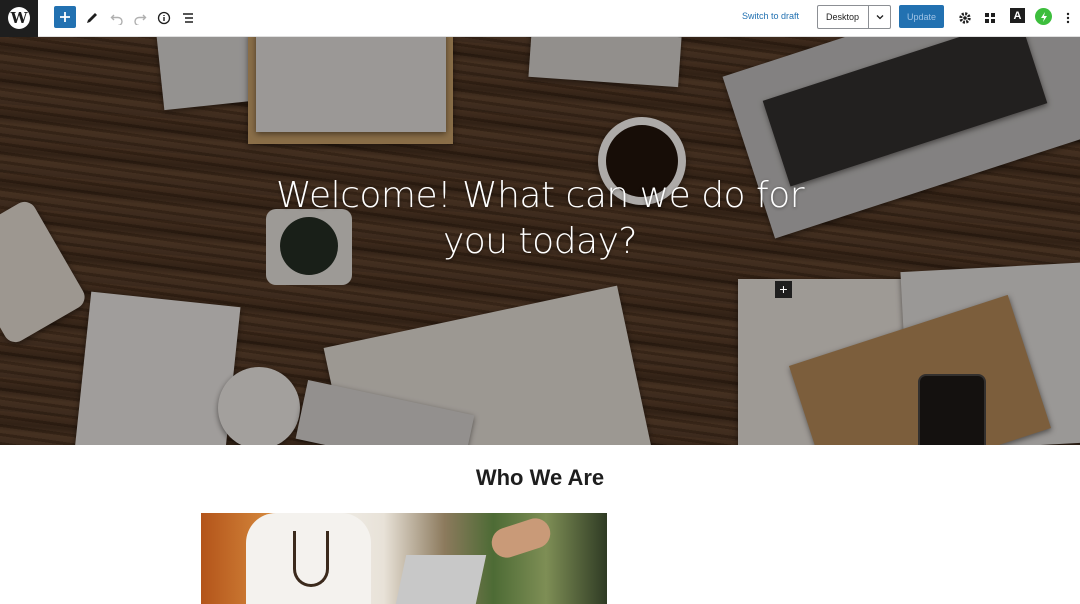 This screenshot has width=1080, height=604. What do you see at coordinates (783, 289) in the screenshot?
I see `block-inserter-button: +` at bounding box center [783, 289].